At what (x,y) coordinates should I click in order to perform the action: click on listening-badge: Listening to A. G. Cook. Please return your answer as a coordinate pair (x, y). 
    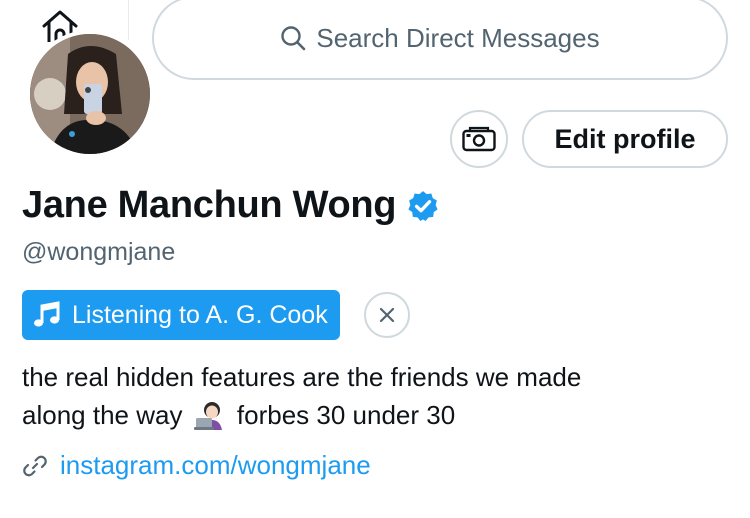
    Looking at the image, I should click on (181, 315).